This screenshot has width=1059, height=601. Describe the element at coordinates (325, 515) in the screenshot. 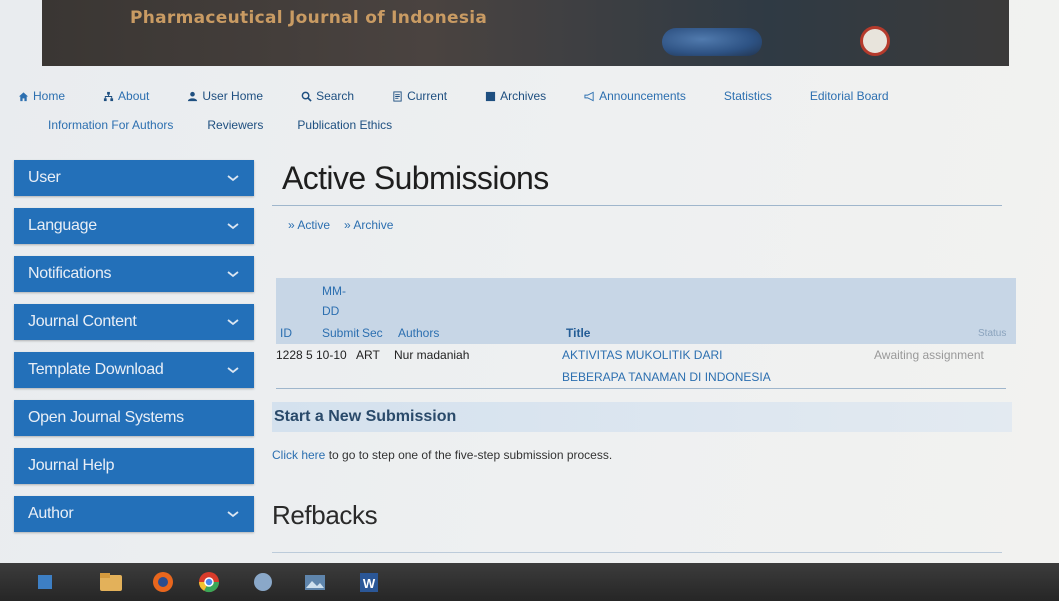

I see `refbacks-heading: Refbacks` at that location.